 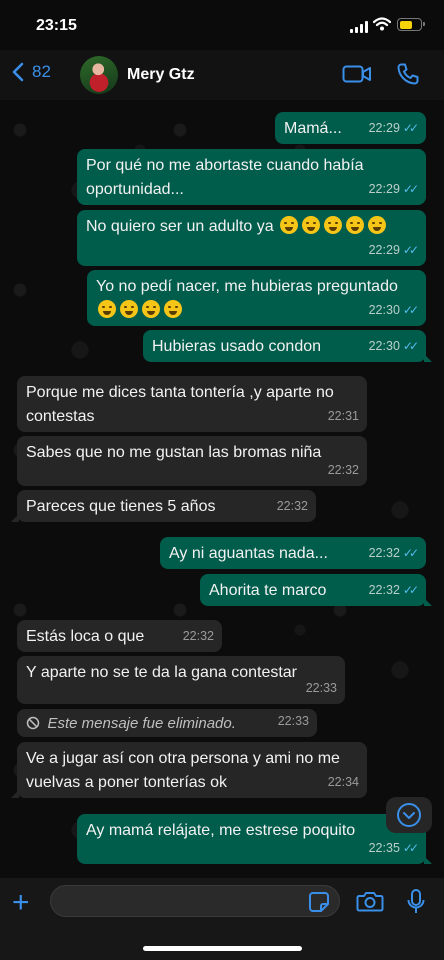 I want to click on message-outgoing: Hubieras usado condon 22:30 ✓✓, so click(x=287, y=346).